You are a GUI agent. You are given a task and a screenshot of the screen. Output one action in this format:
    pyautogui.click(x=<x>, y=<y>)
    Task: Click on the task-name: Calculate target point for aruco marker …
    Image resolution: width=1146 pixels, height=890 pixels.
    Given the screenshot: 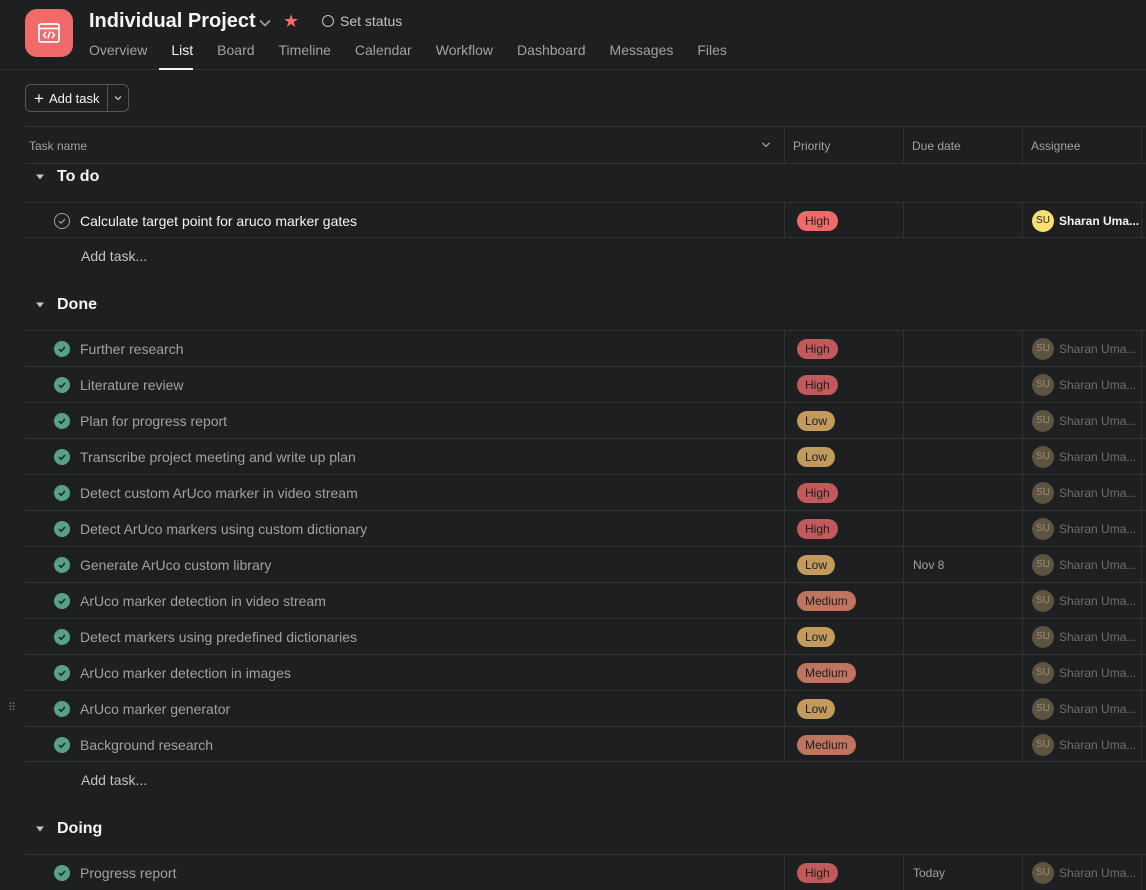 What is the action you would take?
    pyautogui.click(x=218, y=221)
    